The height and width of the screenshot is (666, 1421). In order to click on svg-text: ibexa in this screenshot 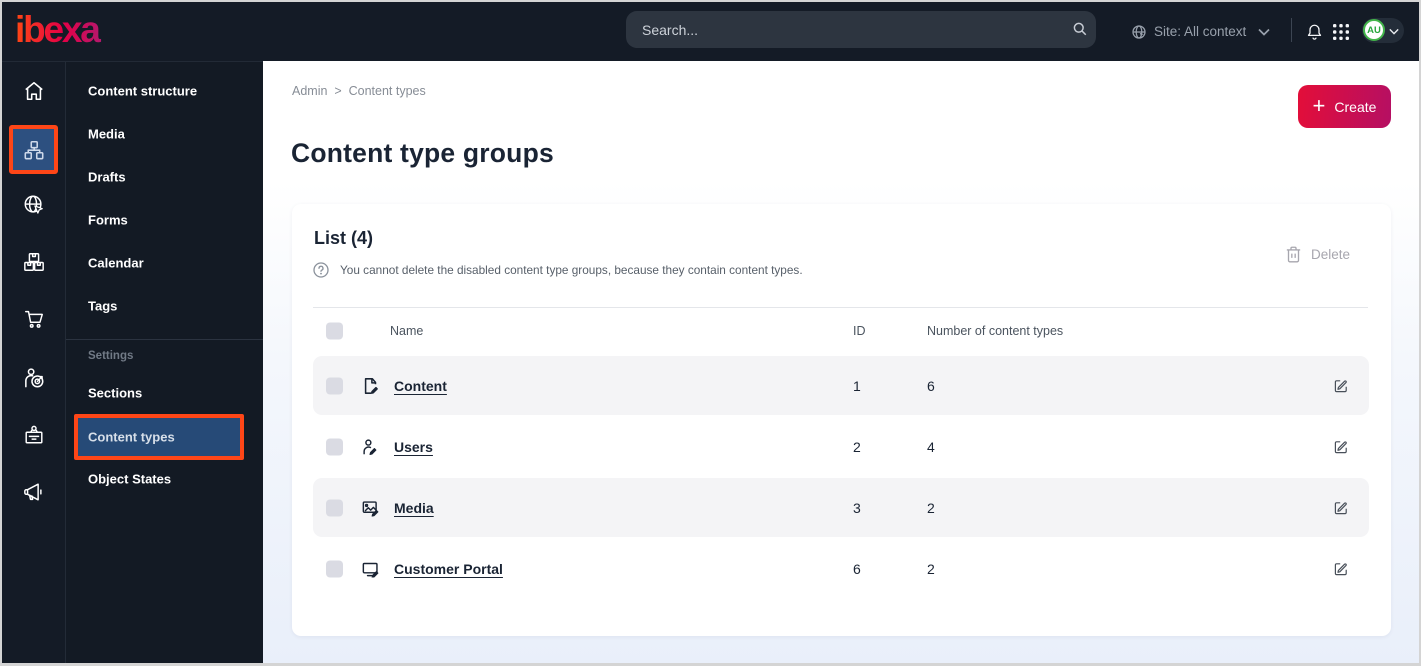, I will do `click(58, 30)`.